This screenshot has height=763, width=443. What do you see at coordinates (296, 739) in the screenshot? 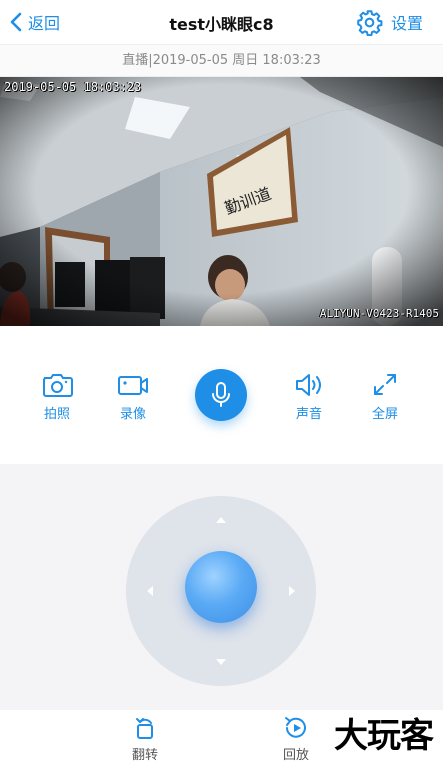
I see `playback-button: 回放` at bounding box center [296, 739].